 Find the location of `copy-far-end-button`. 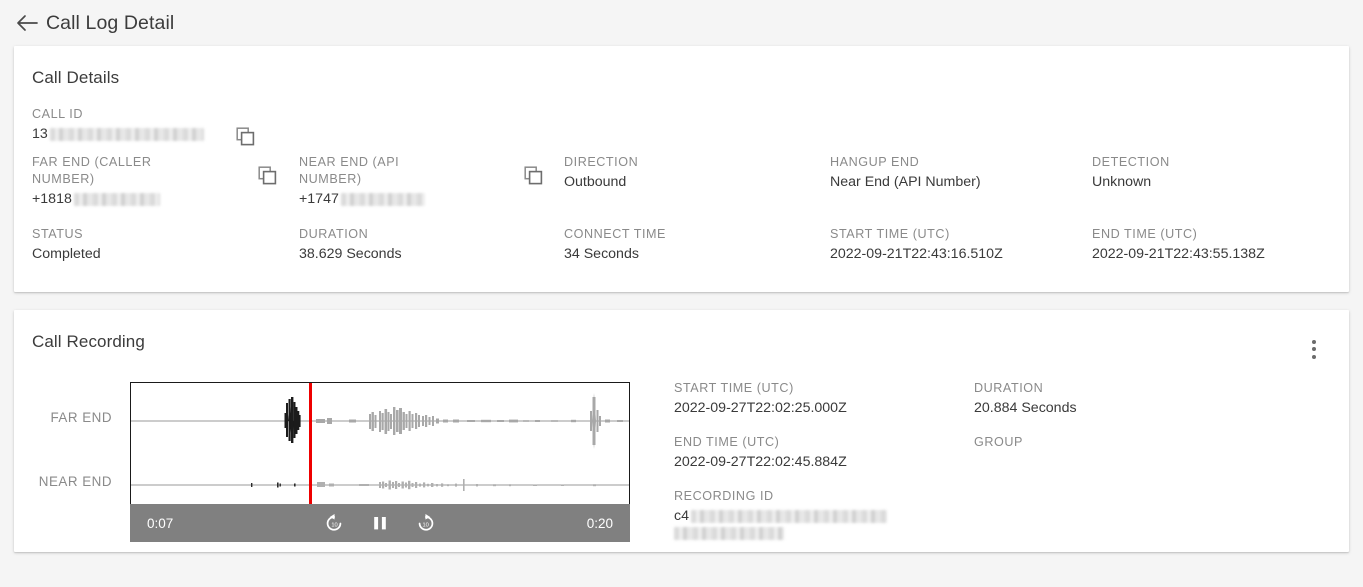

copy-far-end-button is located at coordinates (268, 176).